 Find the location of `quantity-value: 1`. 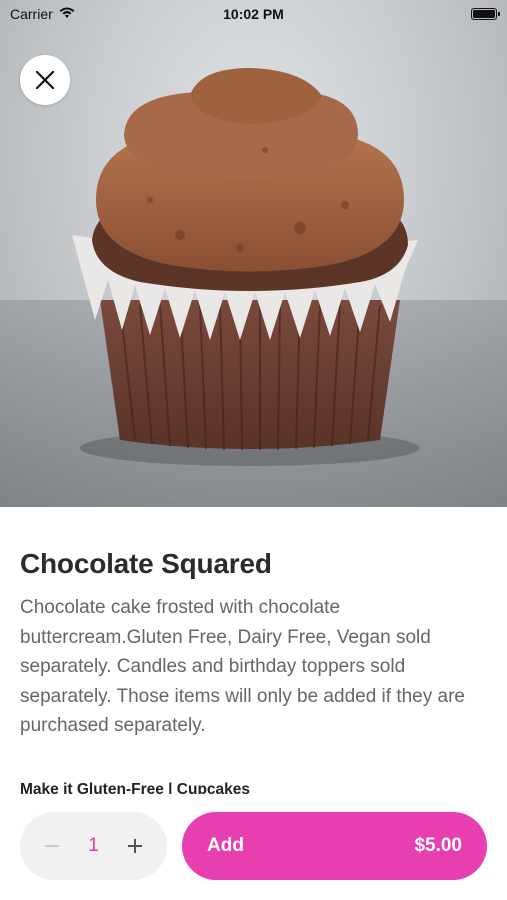

quantity-value: 1 is located at coordinates (93, 845).